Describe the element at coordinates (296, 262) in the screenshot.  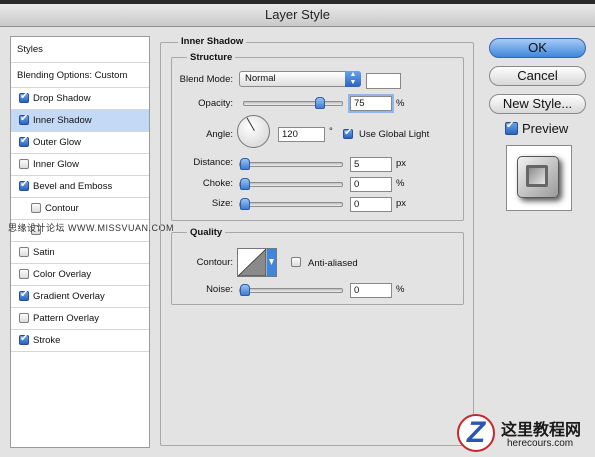
I see `anti-aliased-checkbox` at that location.